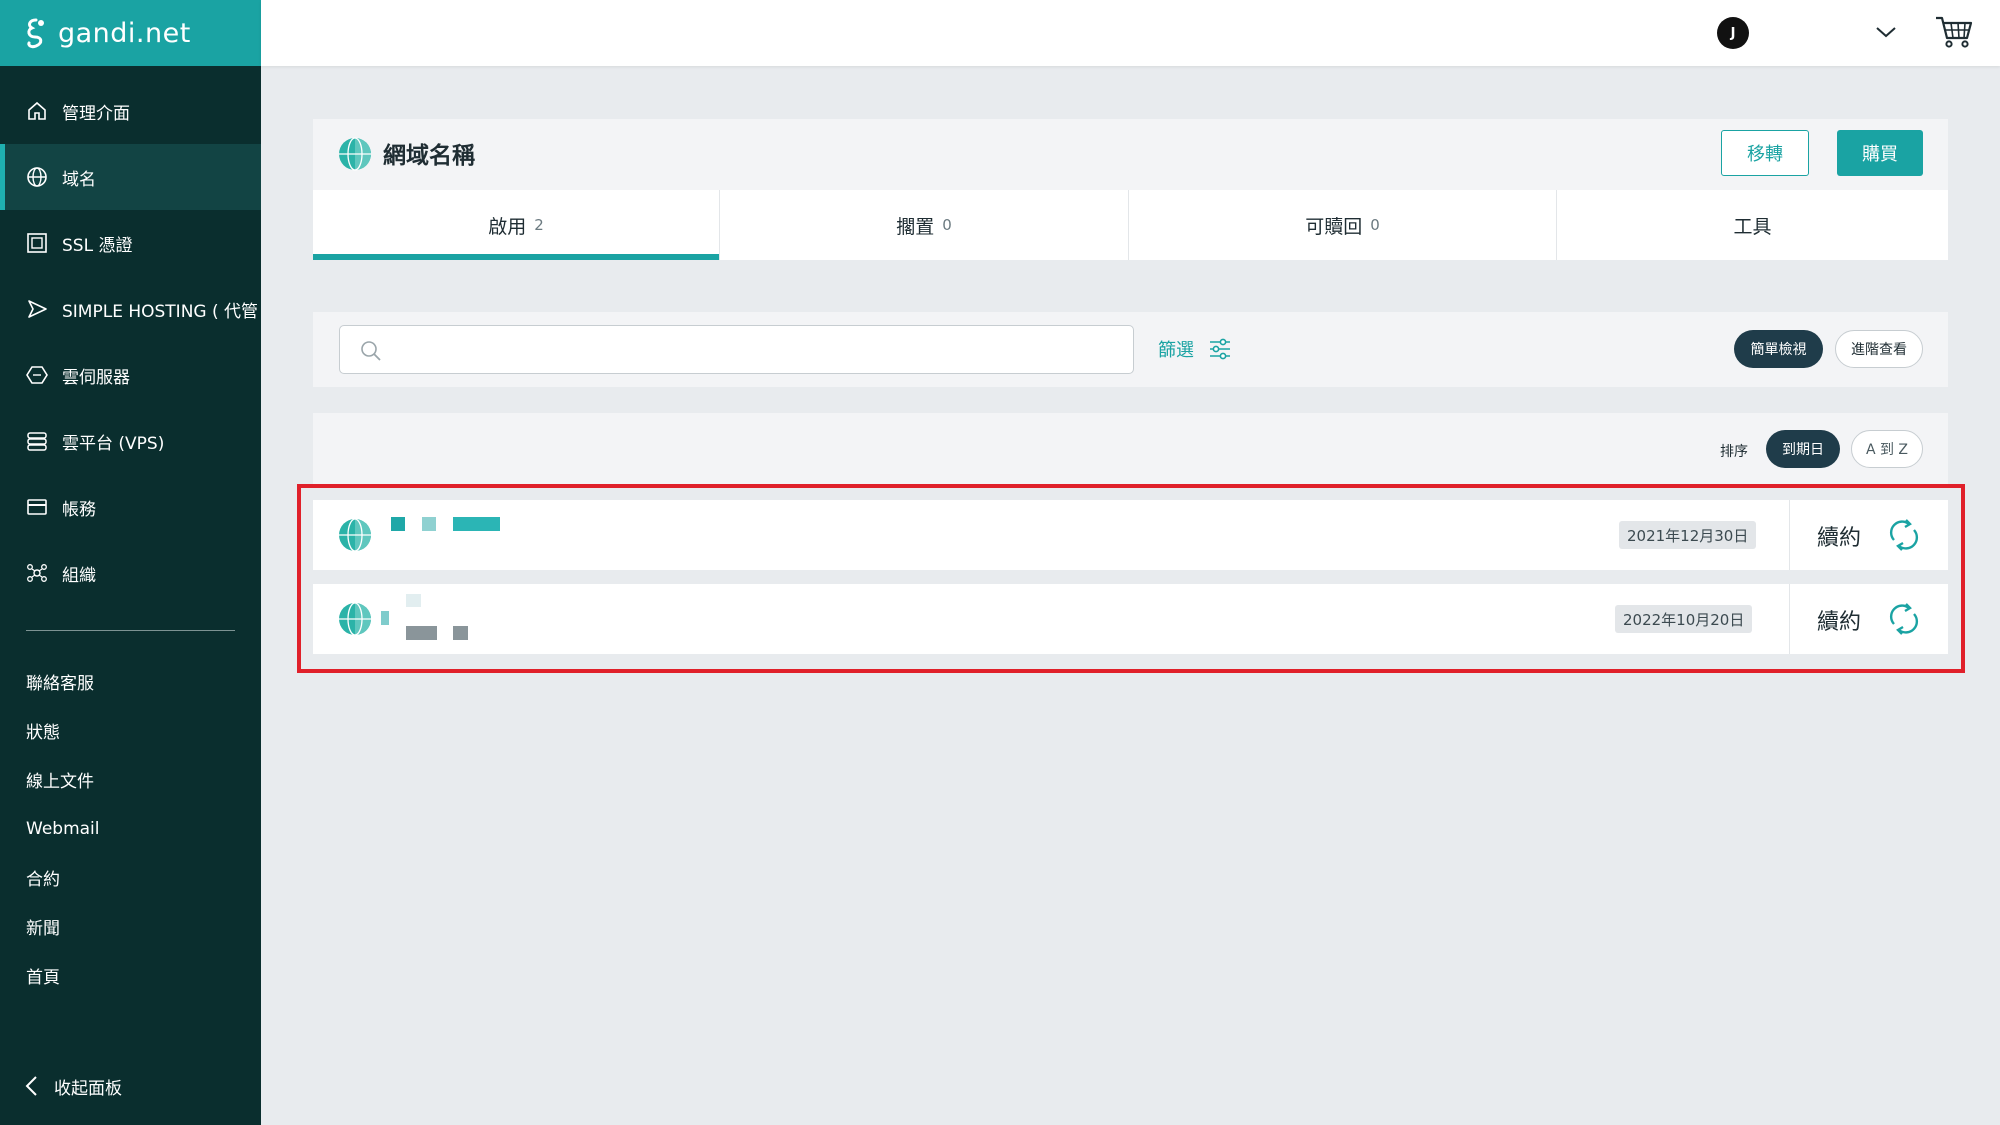 The image size is (2000, 1125). What do you see at coordinates (754, 350) in the screenshot?
I see `search-input` at bounding box center [754, 350].